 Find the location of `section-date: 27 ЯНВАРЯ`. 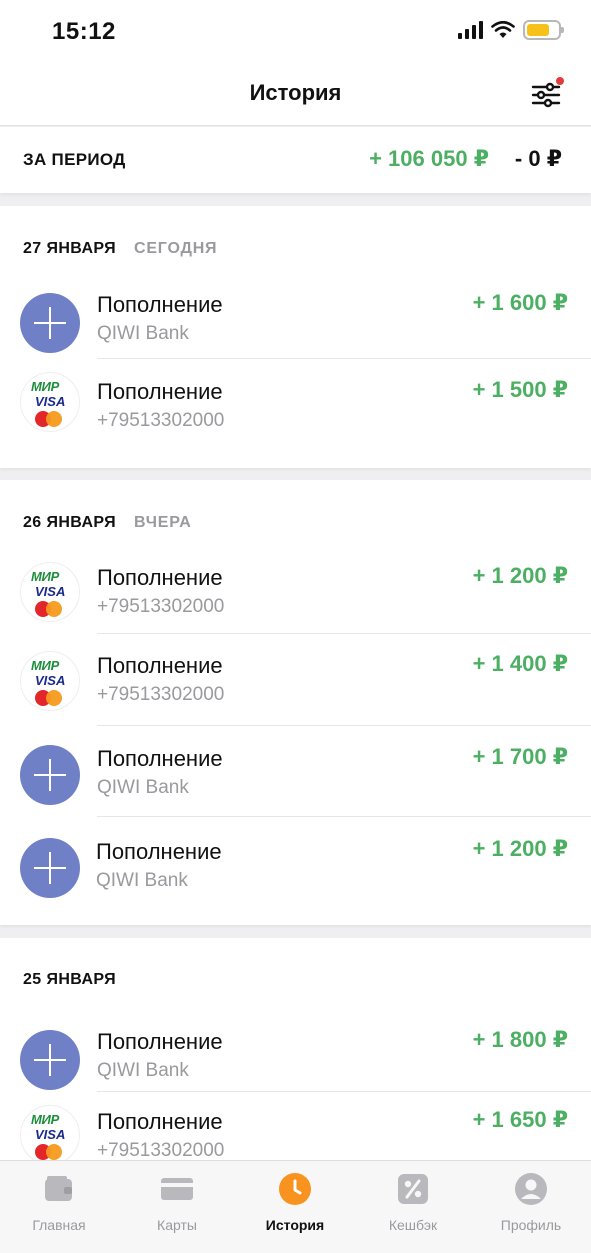

section-date: 27 ЯНВАРЯ is located at coordinates (69, 248).